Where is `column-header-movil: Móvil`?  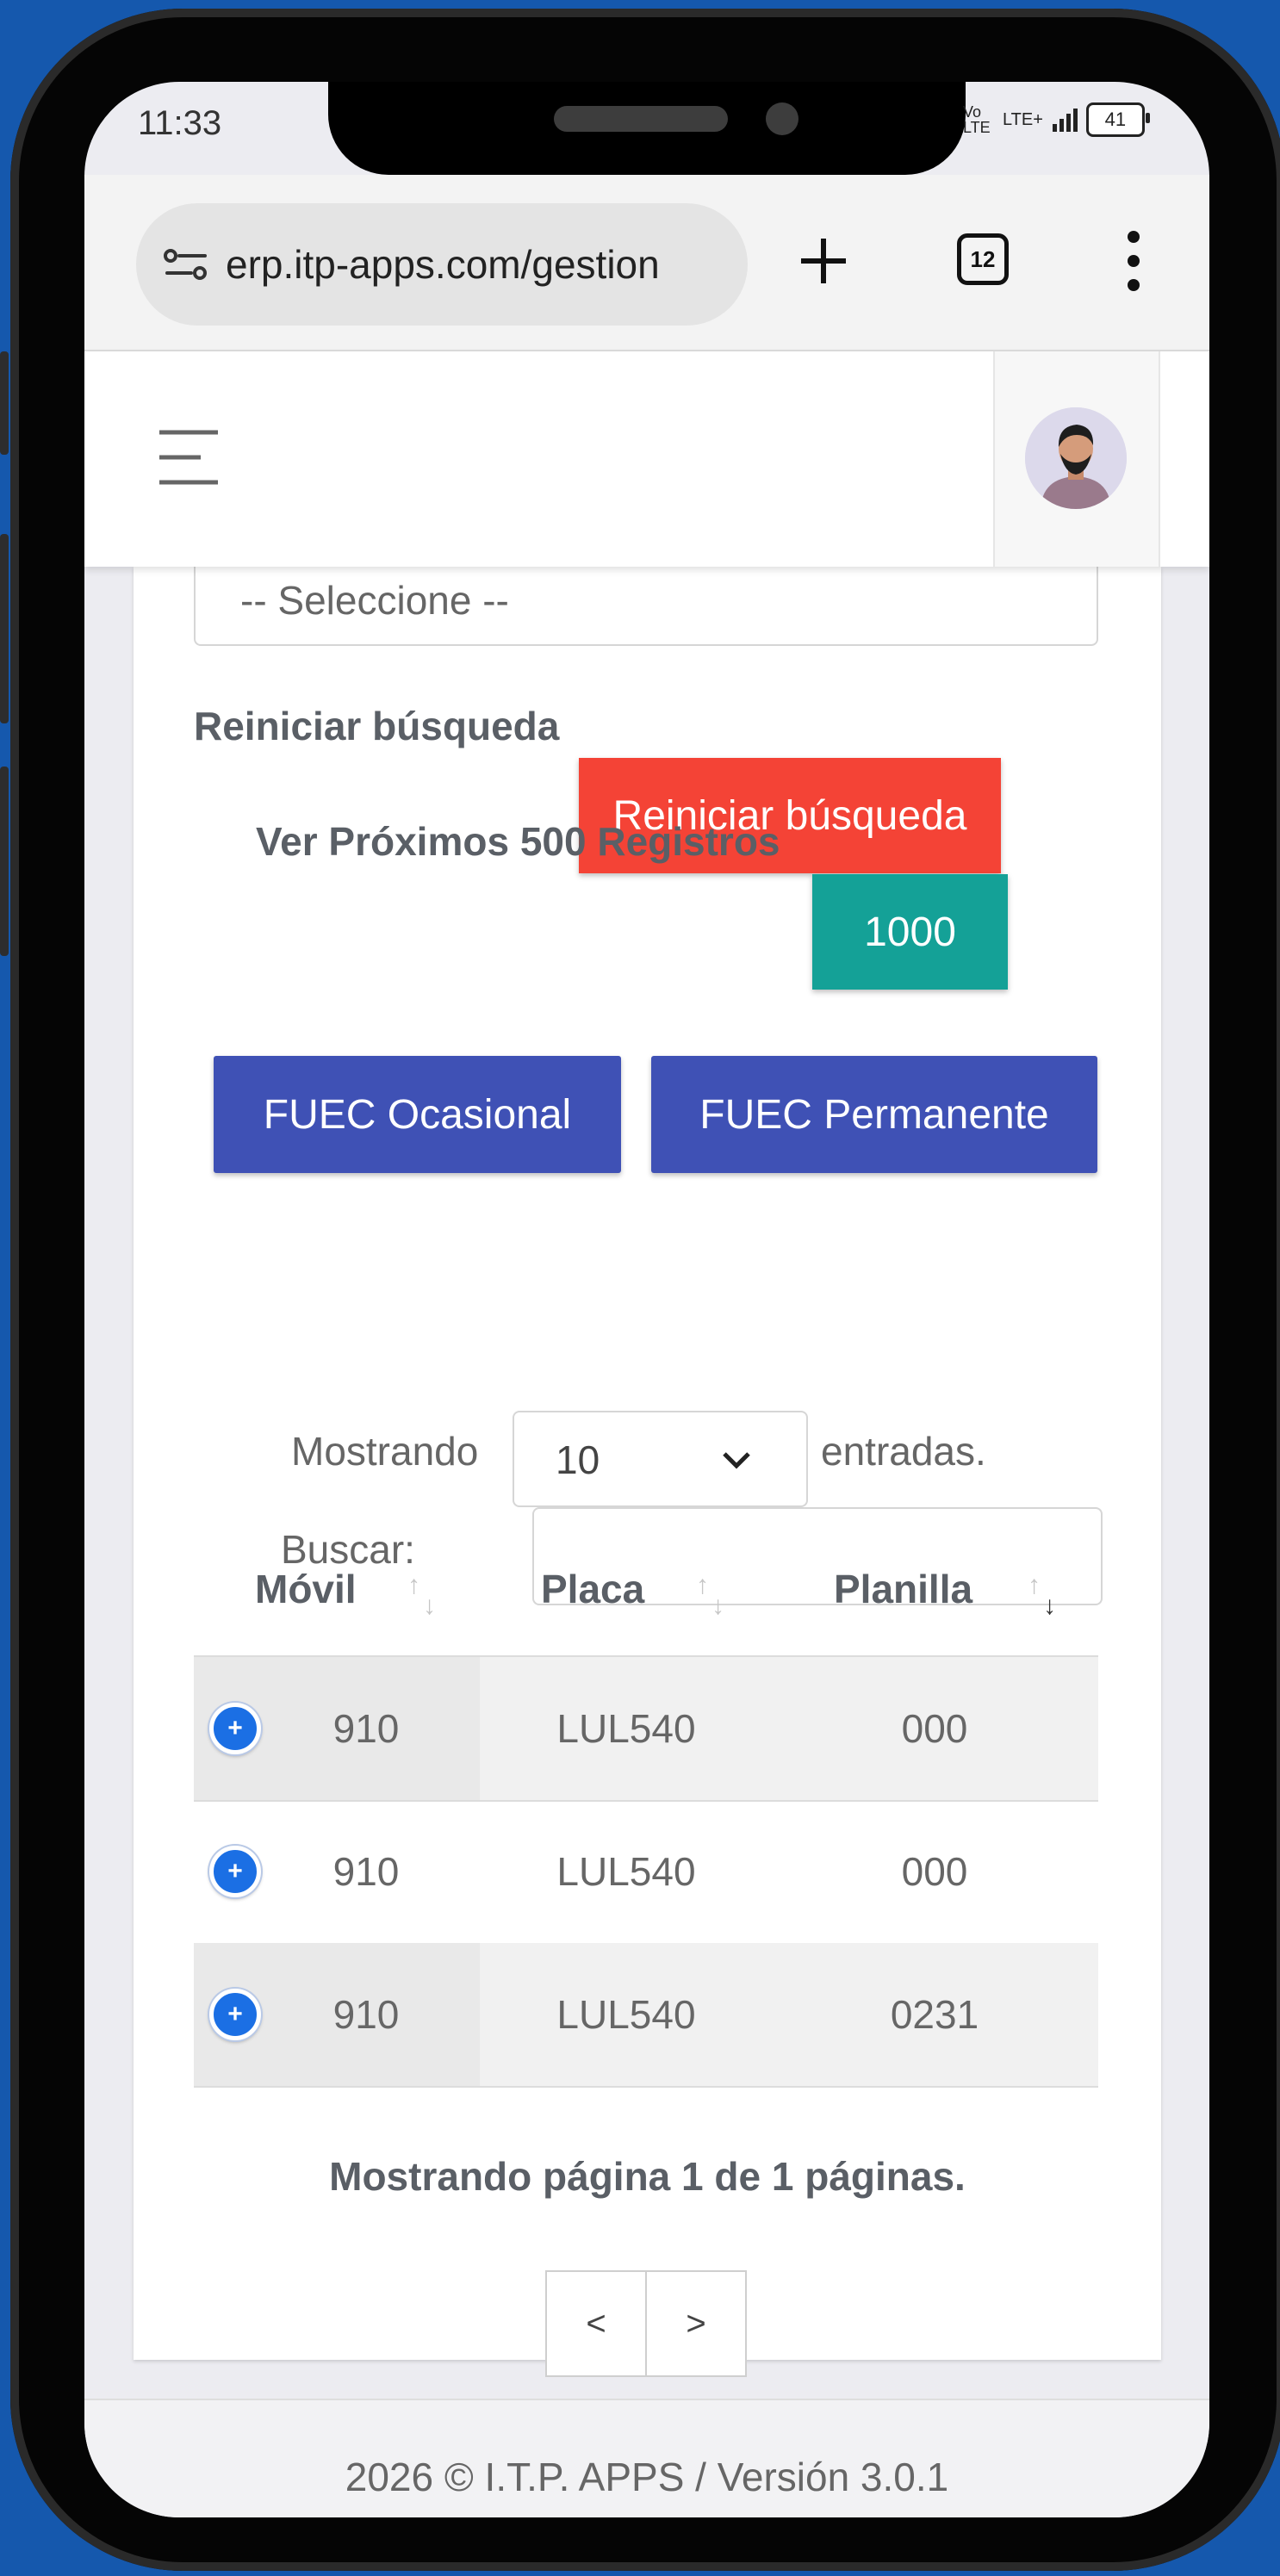 column-header-movil: Móvil is located at coordinates (306, 1589).